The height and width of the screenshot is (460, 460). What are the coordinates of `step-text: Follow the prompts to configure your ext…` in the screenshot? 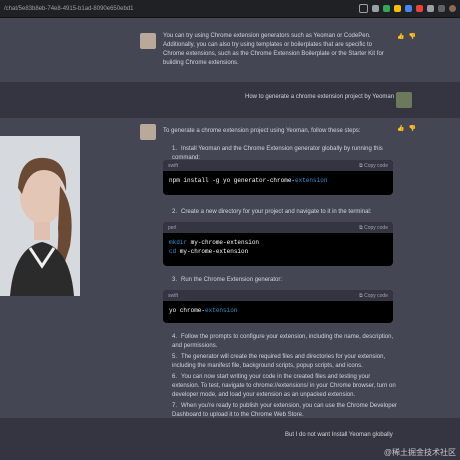 It's located at (283, 341).